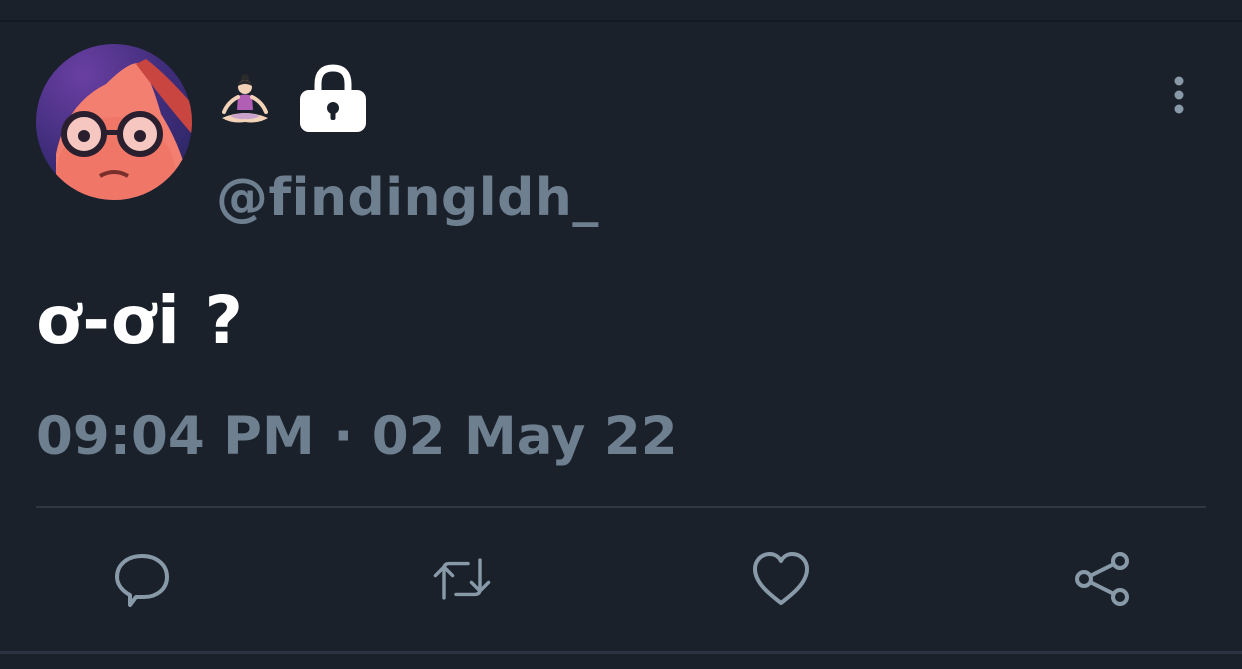 This screenshot has width=1242, height=669. What do you see at coordinates (357, 436) in the screenshot?
I see `tweet-timestamp: 09:04 PM · 02 May 22` at bounding box center [357, 436].